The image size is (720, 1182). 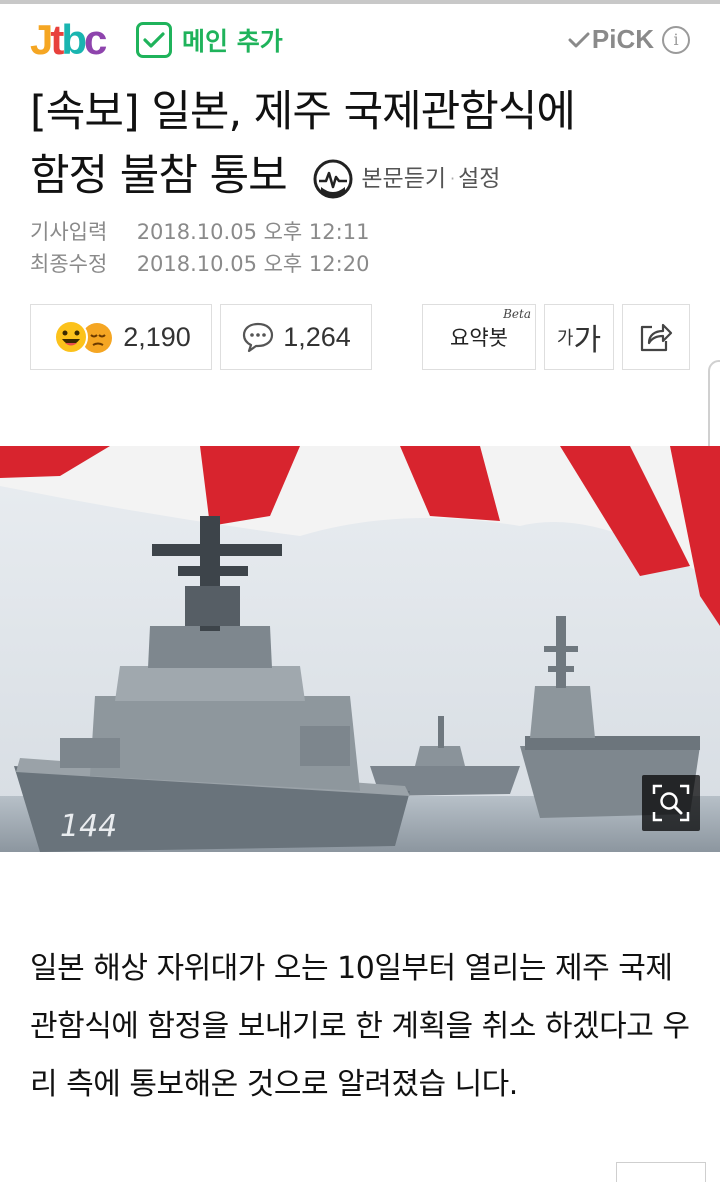 I want to click on pick-badge: PiCK i, so click(x=629, y=39).